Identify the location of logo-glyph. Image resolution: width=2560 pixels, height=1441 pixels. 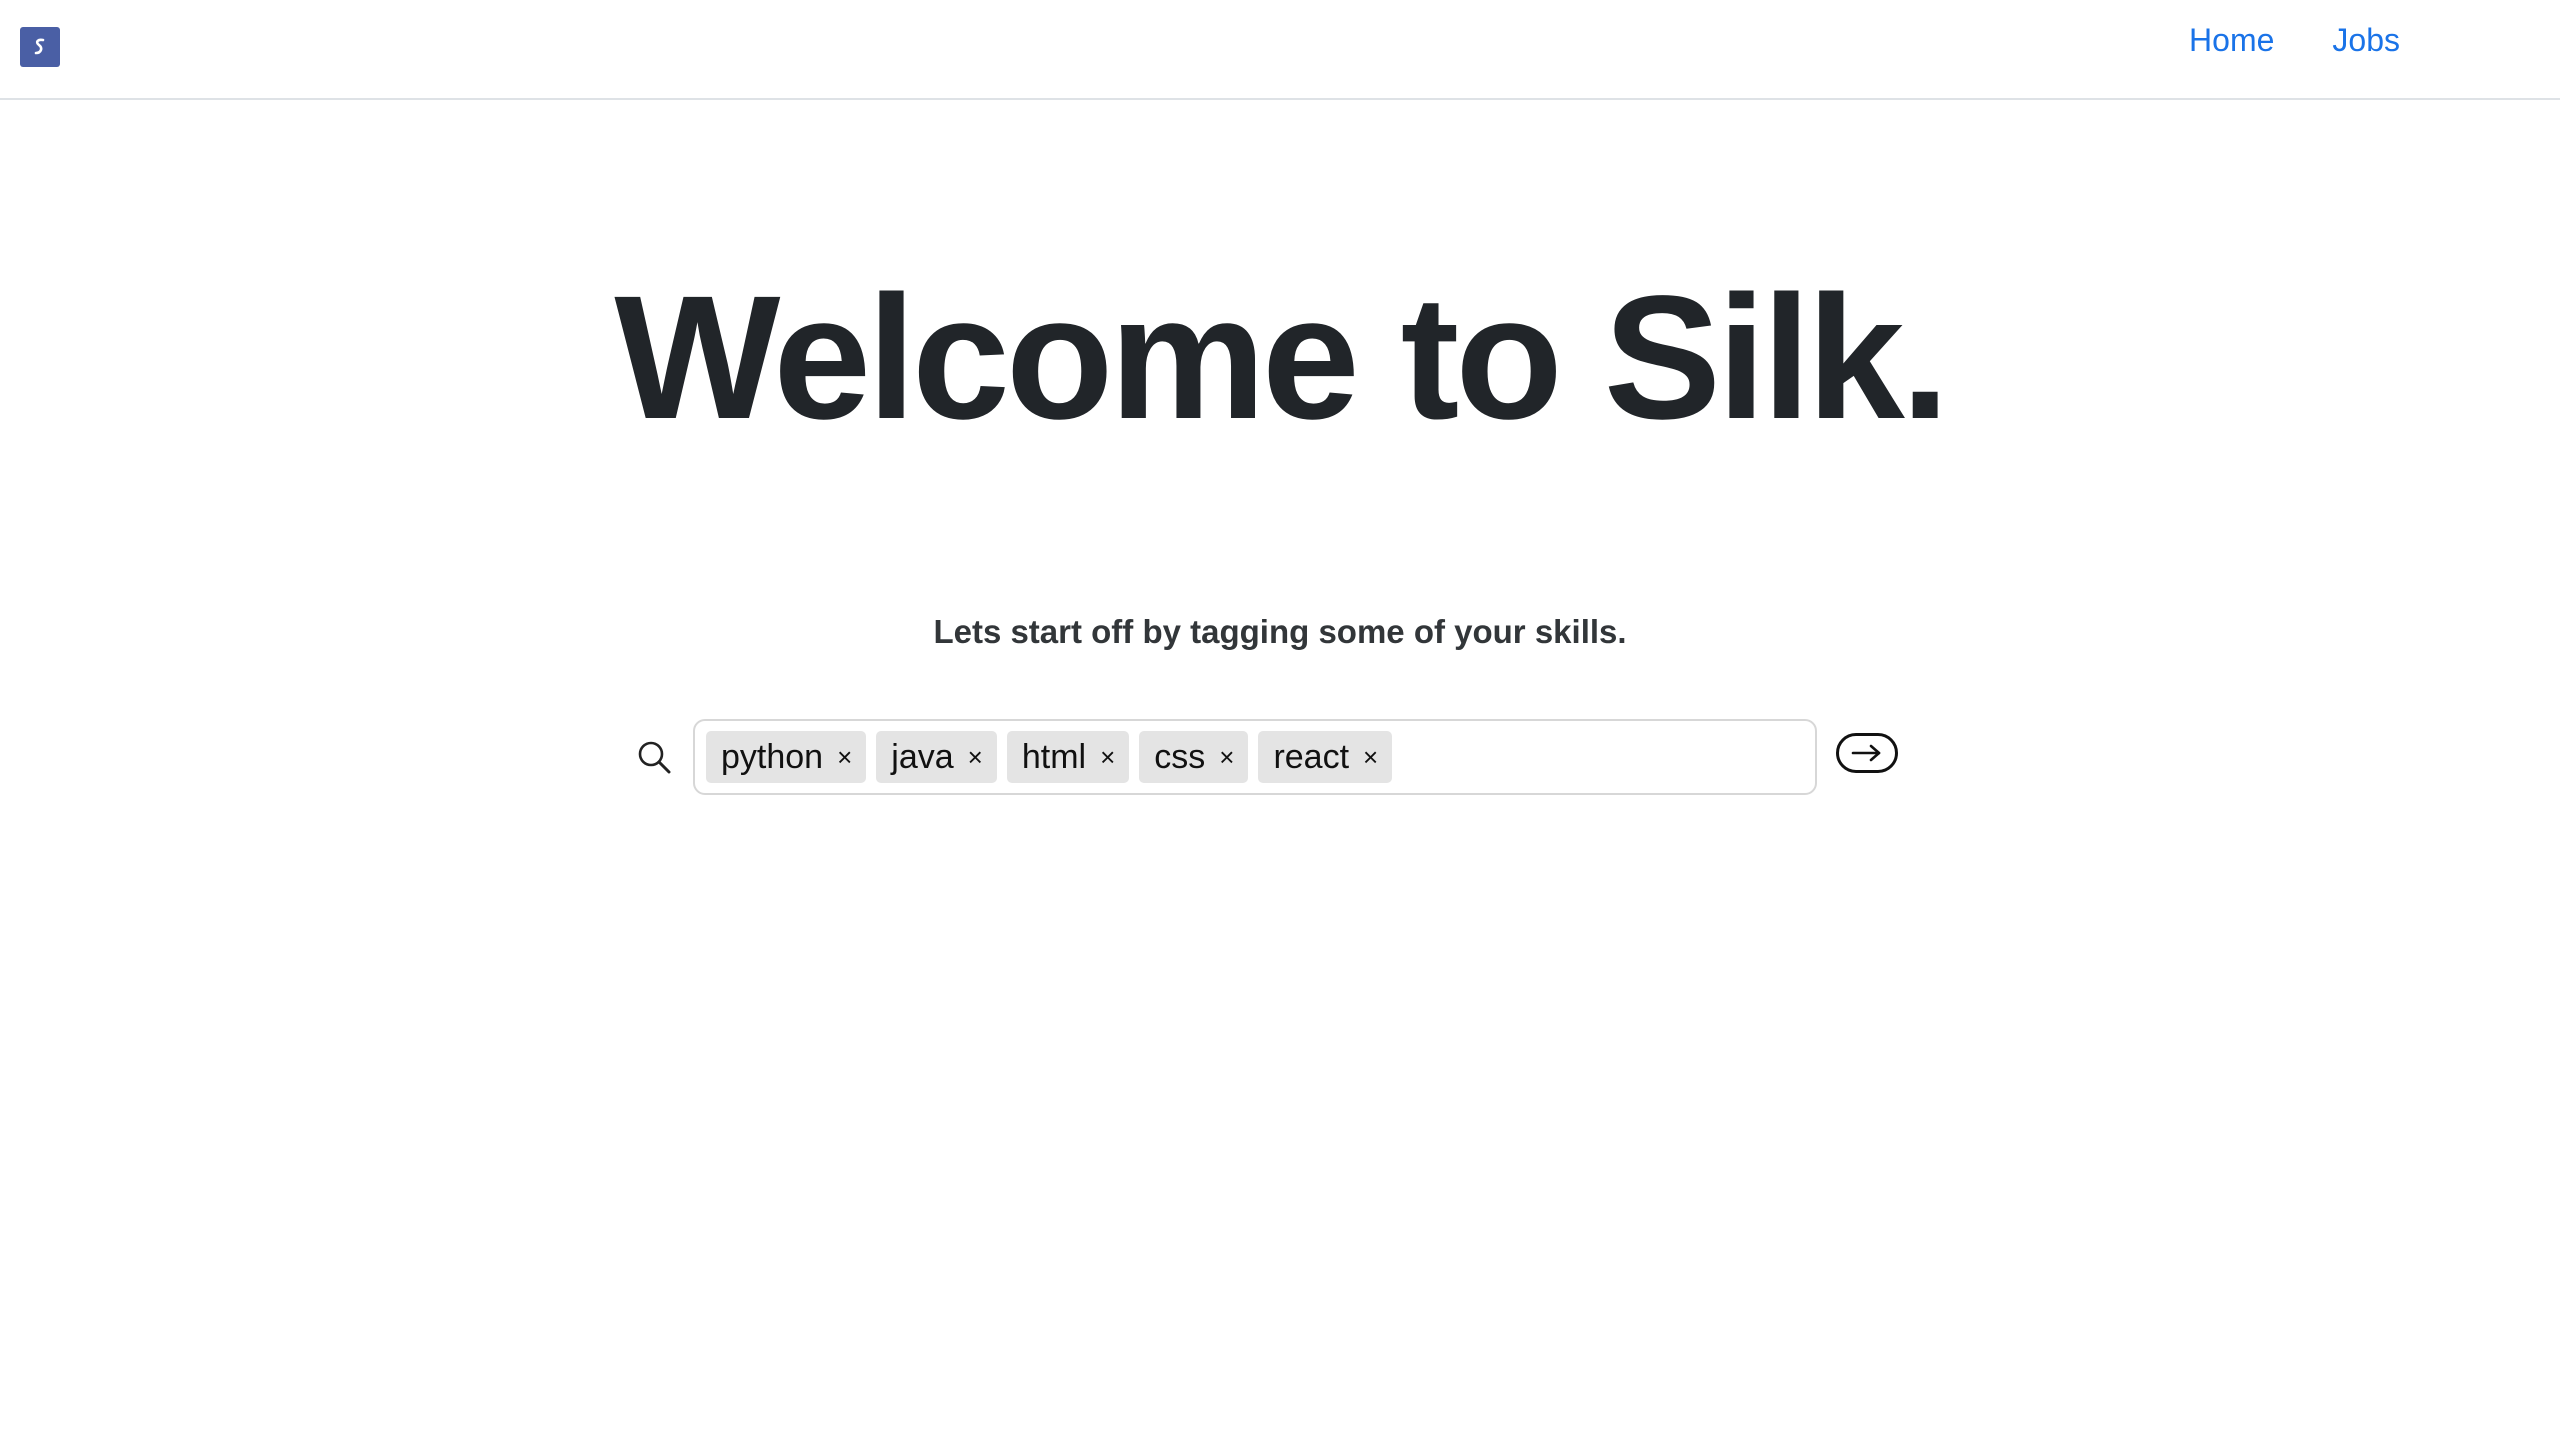
(39, 46).